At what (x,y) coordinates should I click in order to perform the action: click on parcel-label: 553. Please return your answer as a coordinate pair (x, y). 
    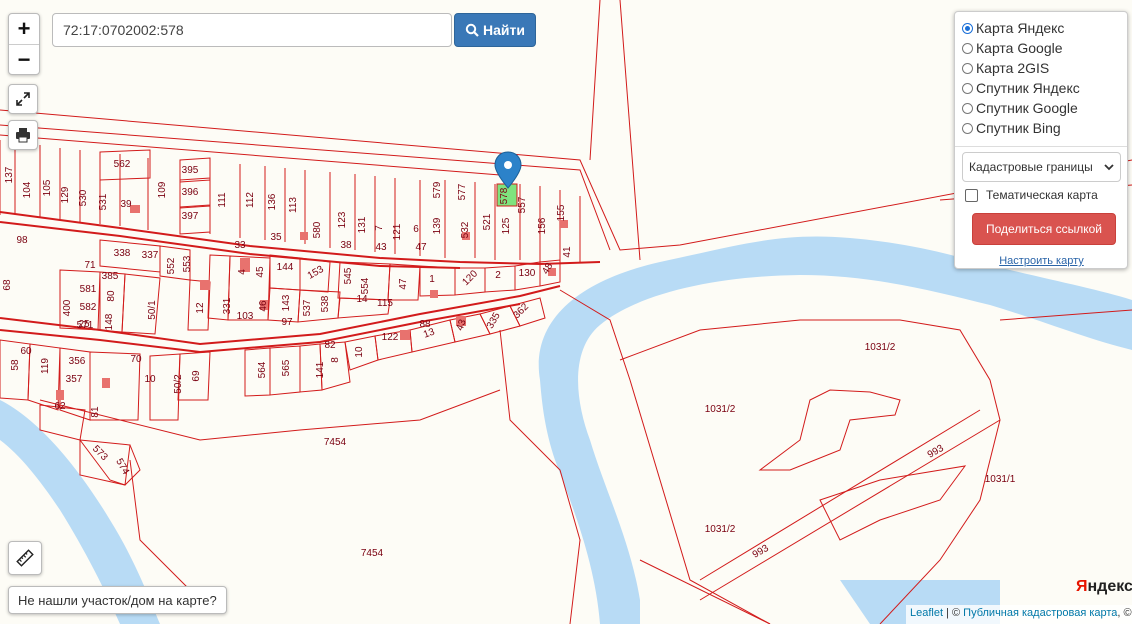
    Looking at the image, I should click on (187, 263).